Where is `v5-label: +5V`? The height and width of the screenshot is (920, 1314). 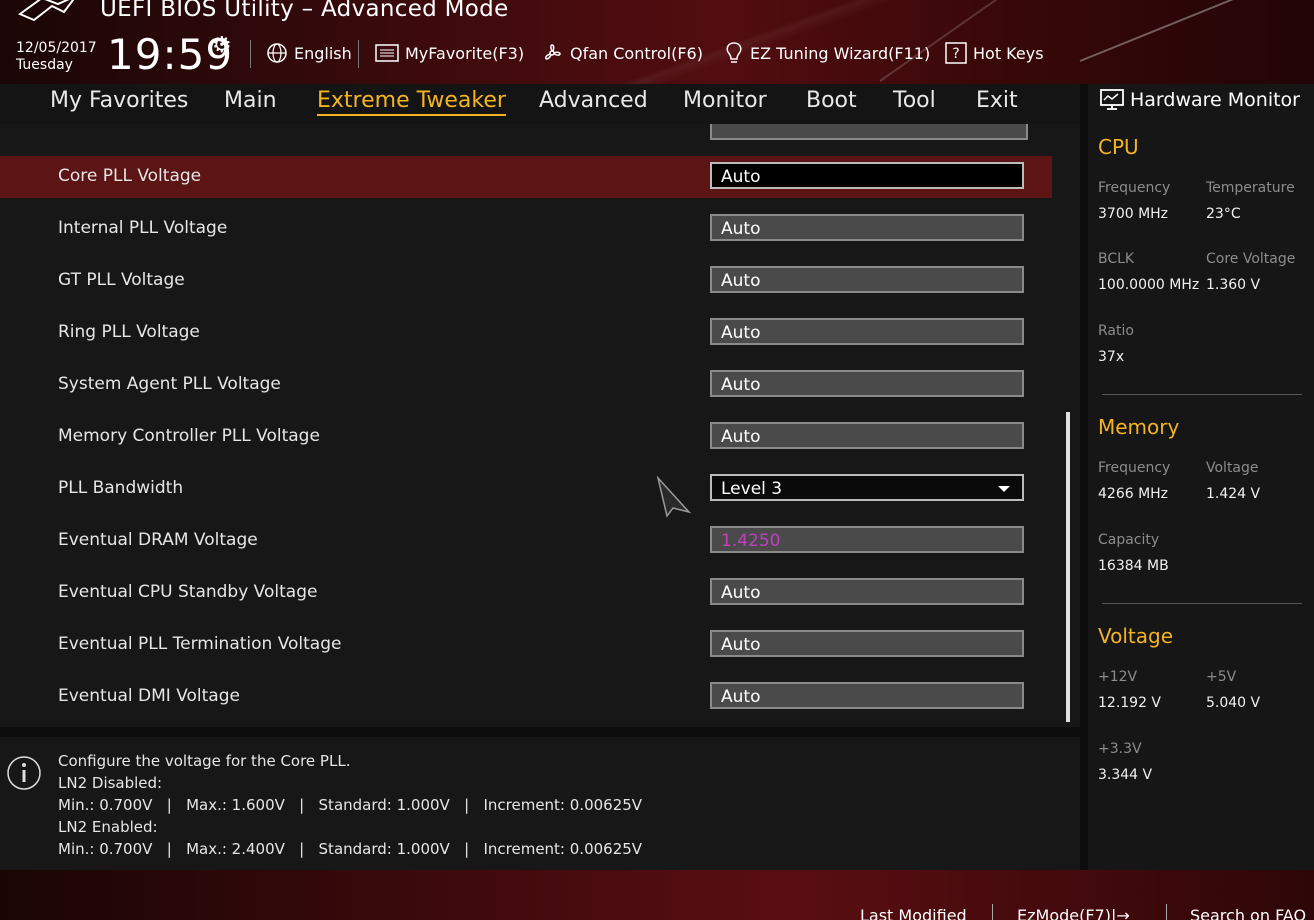
v5-label: +5V is located at coordinates (1221, 677).